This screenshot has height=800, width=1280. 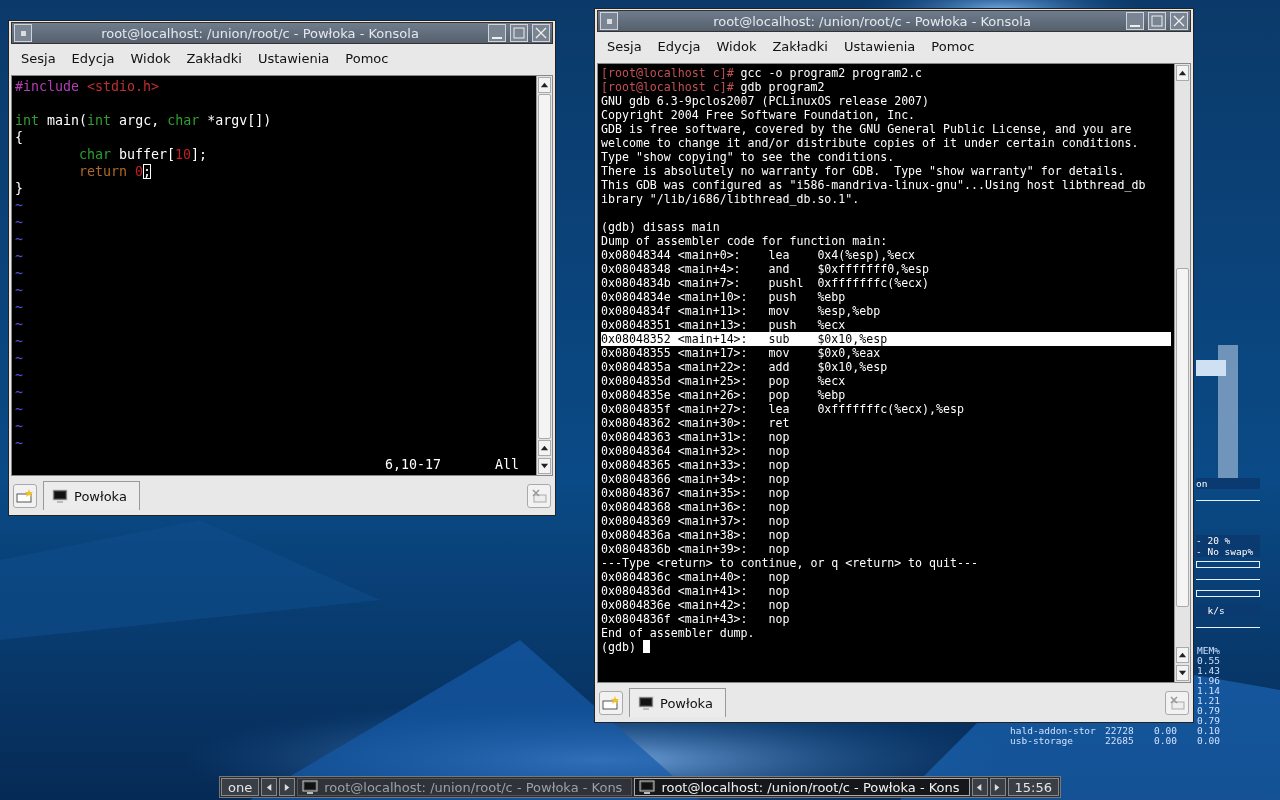 What do you see at coordinates (19, 188) in the screenshot?
I see `code-line: }` at bounding box center [19, 188].